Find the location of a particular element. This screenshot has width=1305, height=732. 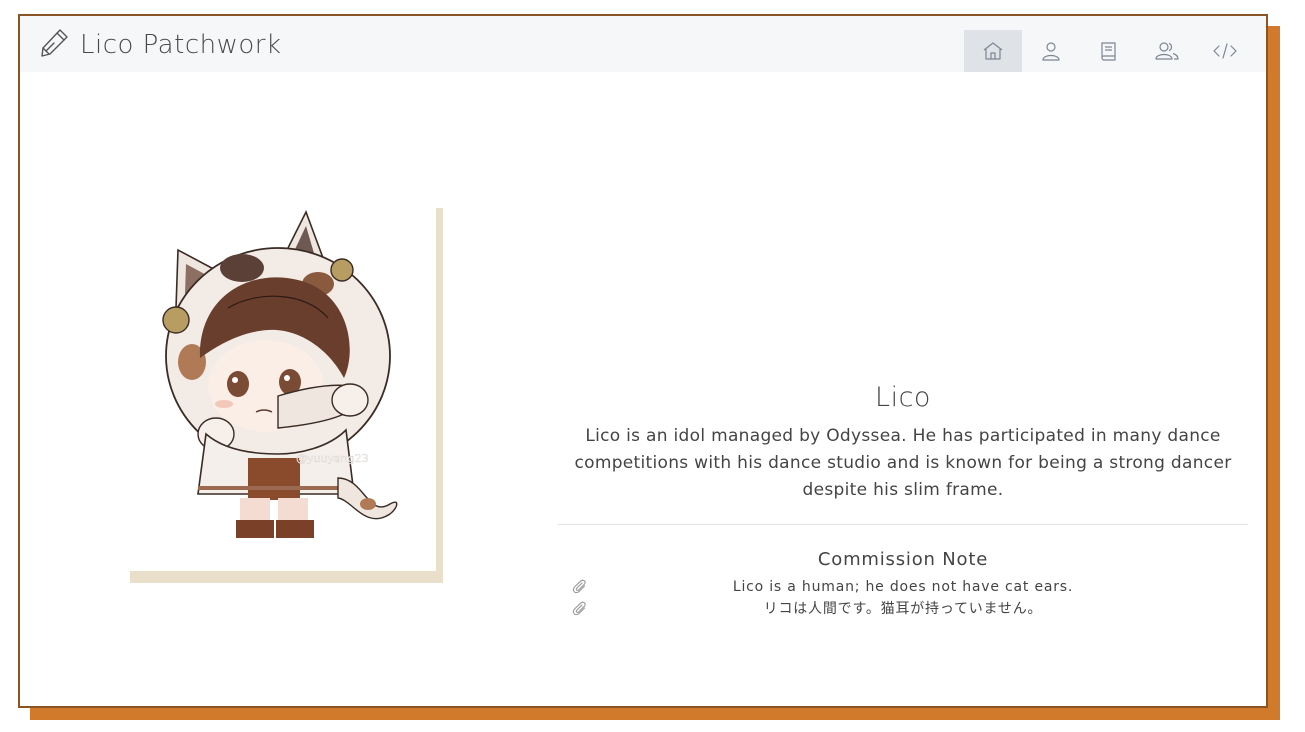

character-name: Lico is located at coordinates (903, 397).